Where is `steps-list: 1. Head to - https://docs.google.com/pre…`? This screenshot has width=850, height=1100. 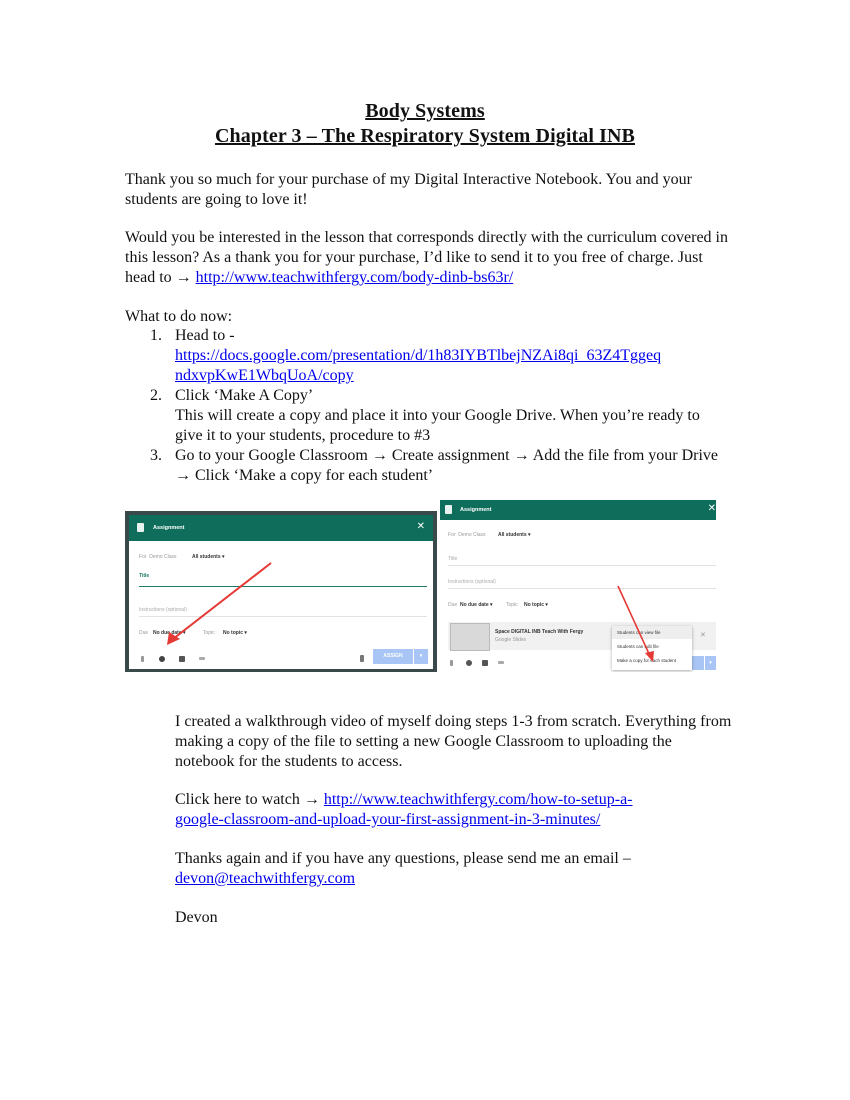 steps-list: 1. Head to - https://docs.google.com/pre… is located at coordinates (440, 406).